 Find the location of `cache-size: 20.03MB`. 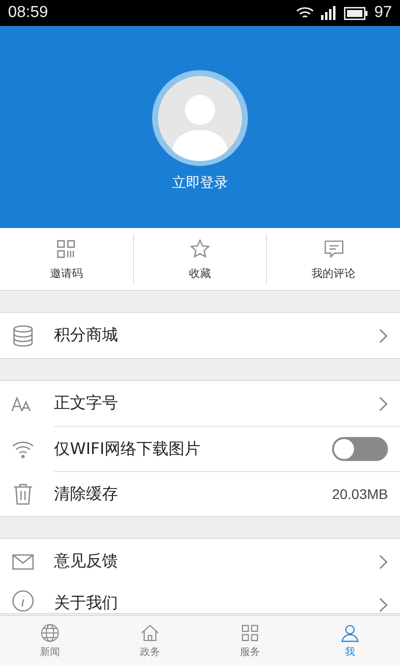

cache-size: 20.03MB is located at coordinates (360, 494).